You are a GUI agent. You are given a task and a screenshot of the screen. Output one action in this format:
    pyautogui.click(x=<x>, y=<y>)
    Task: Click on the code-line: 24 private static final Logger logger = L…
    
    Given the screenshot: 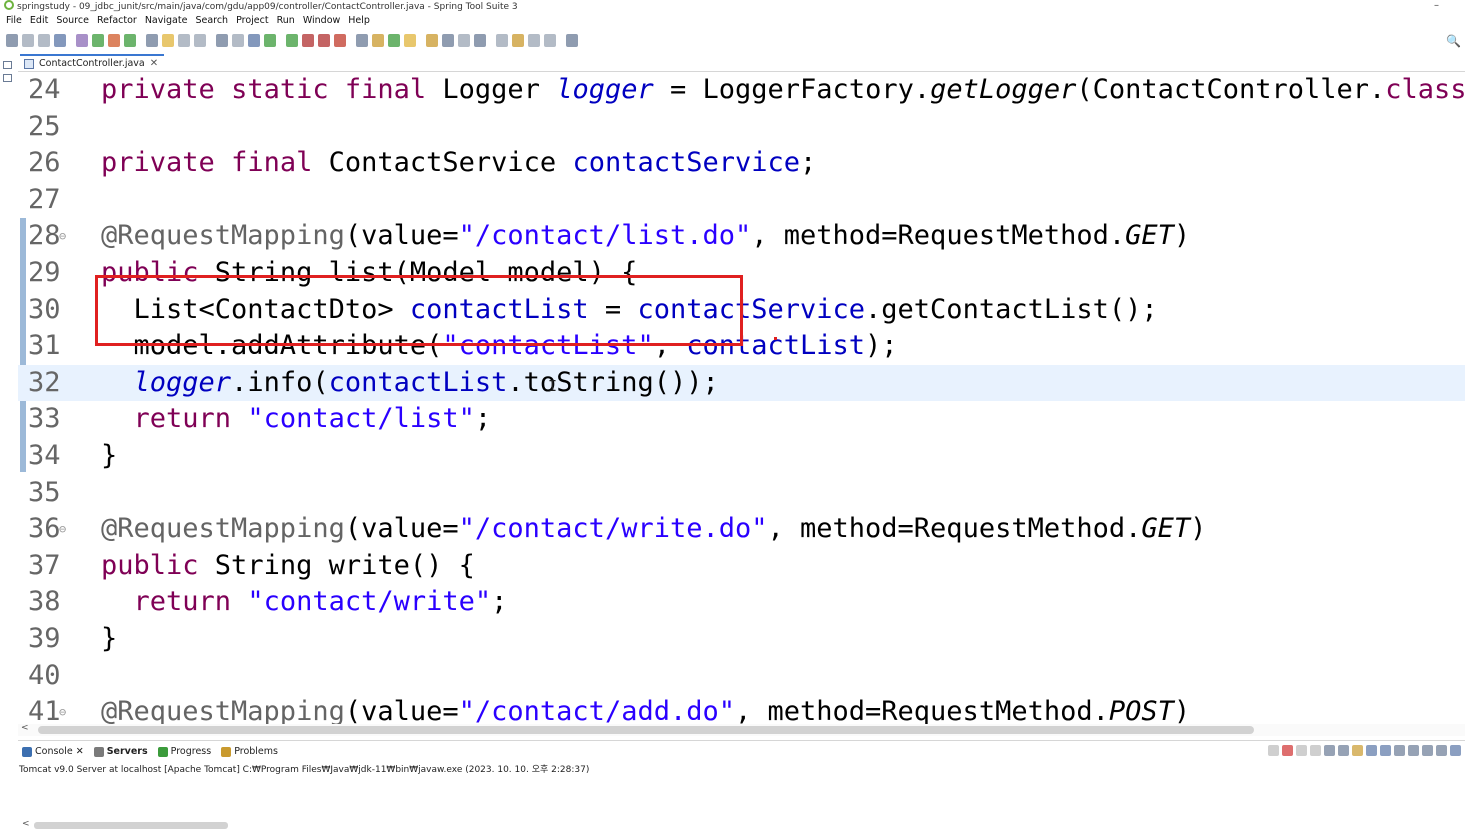 What is the action you would take?
    pyautogui.click(x=741, y=90)
    